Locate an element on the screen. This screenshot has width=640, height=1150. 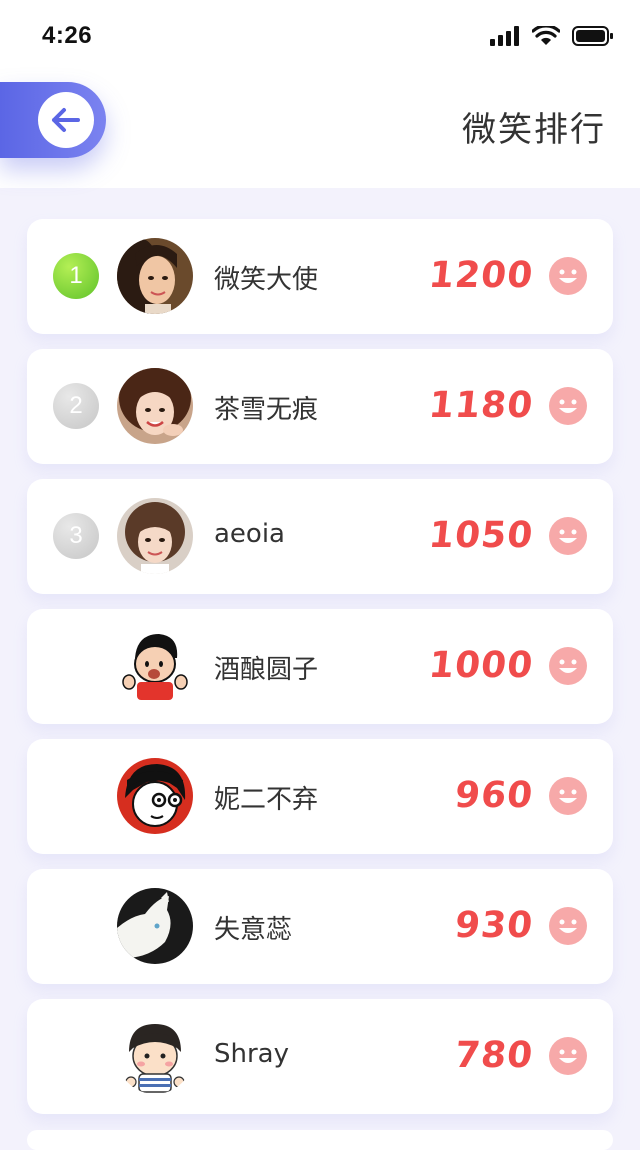
battery-icon is located at coordinates (592, 36).